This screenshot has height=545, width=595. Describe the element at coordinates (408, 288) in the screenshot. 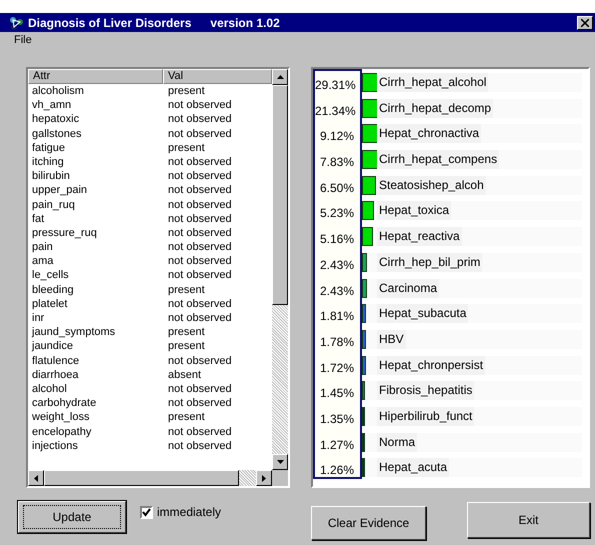

I see `diagnosis-label: Carcinoma` at that location.